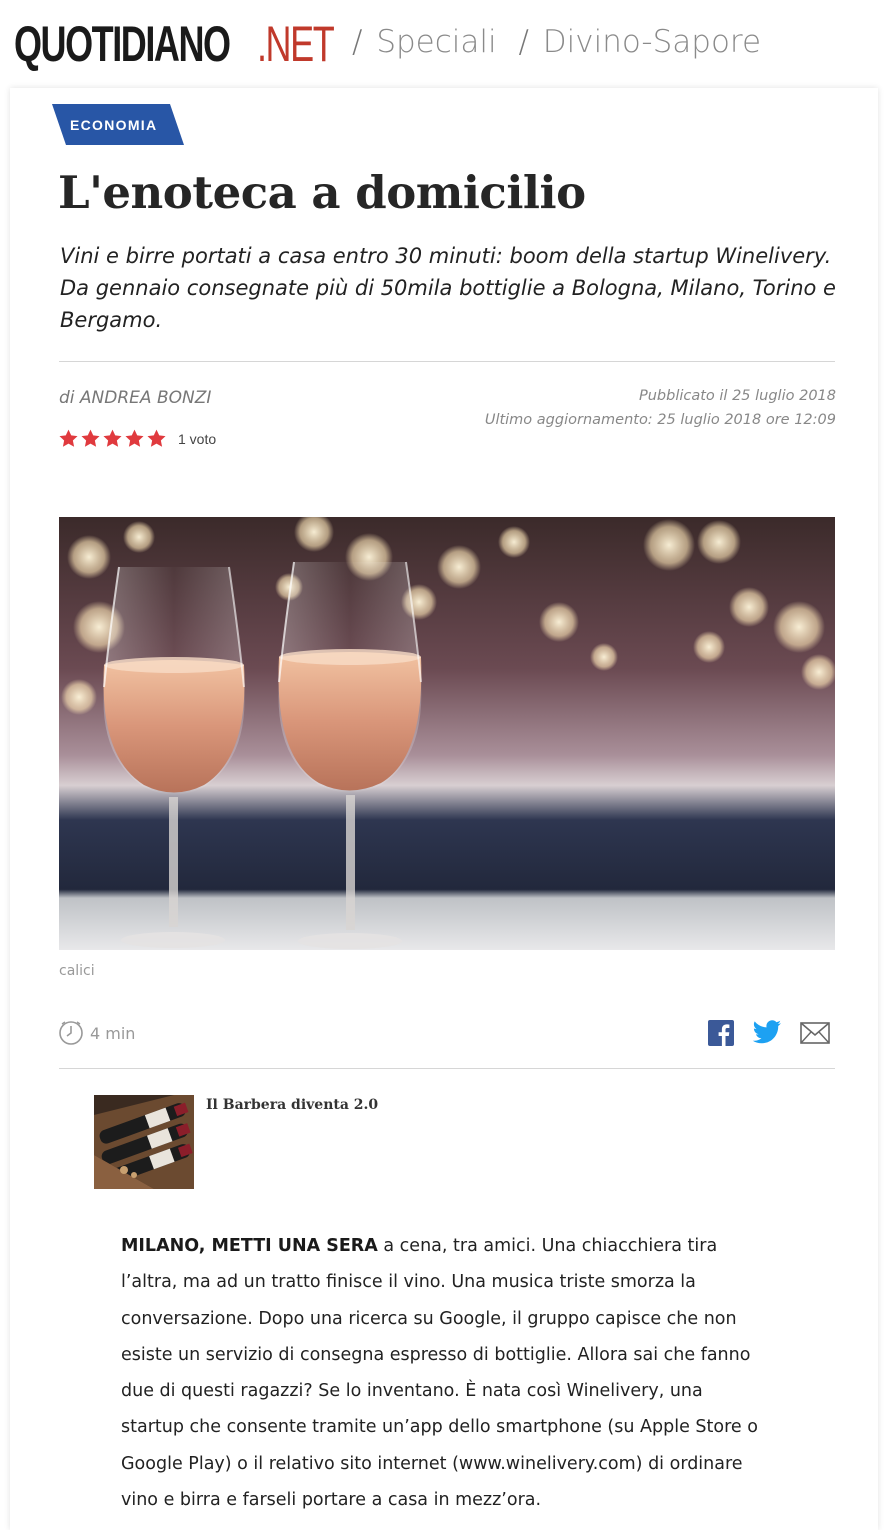  I want to click on vote-count: 1 voto, so click(197, 438).